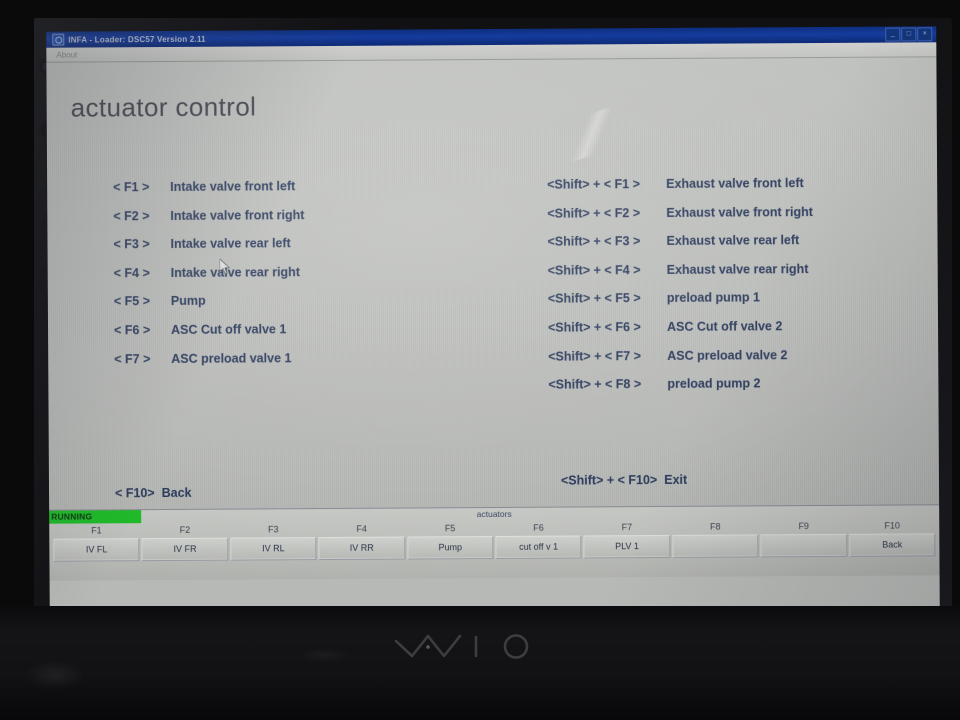 This screenshot has width=960, height=720. I want to click on shortcut-label: Intake valve rear left, so click(230, 244).